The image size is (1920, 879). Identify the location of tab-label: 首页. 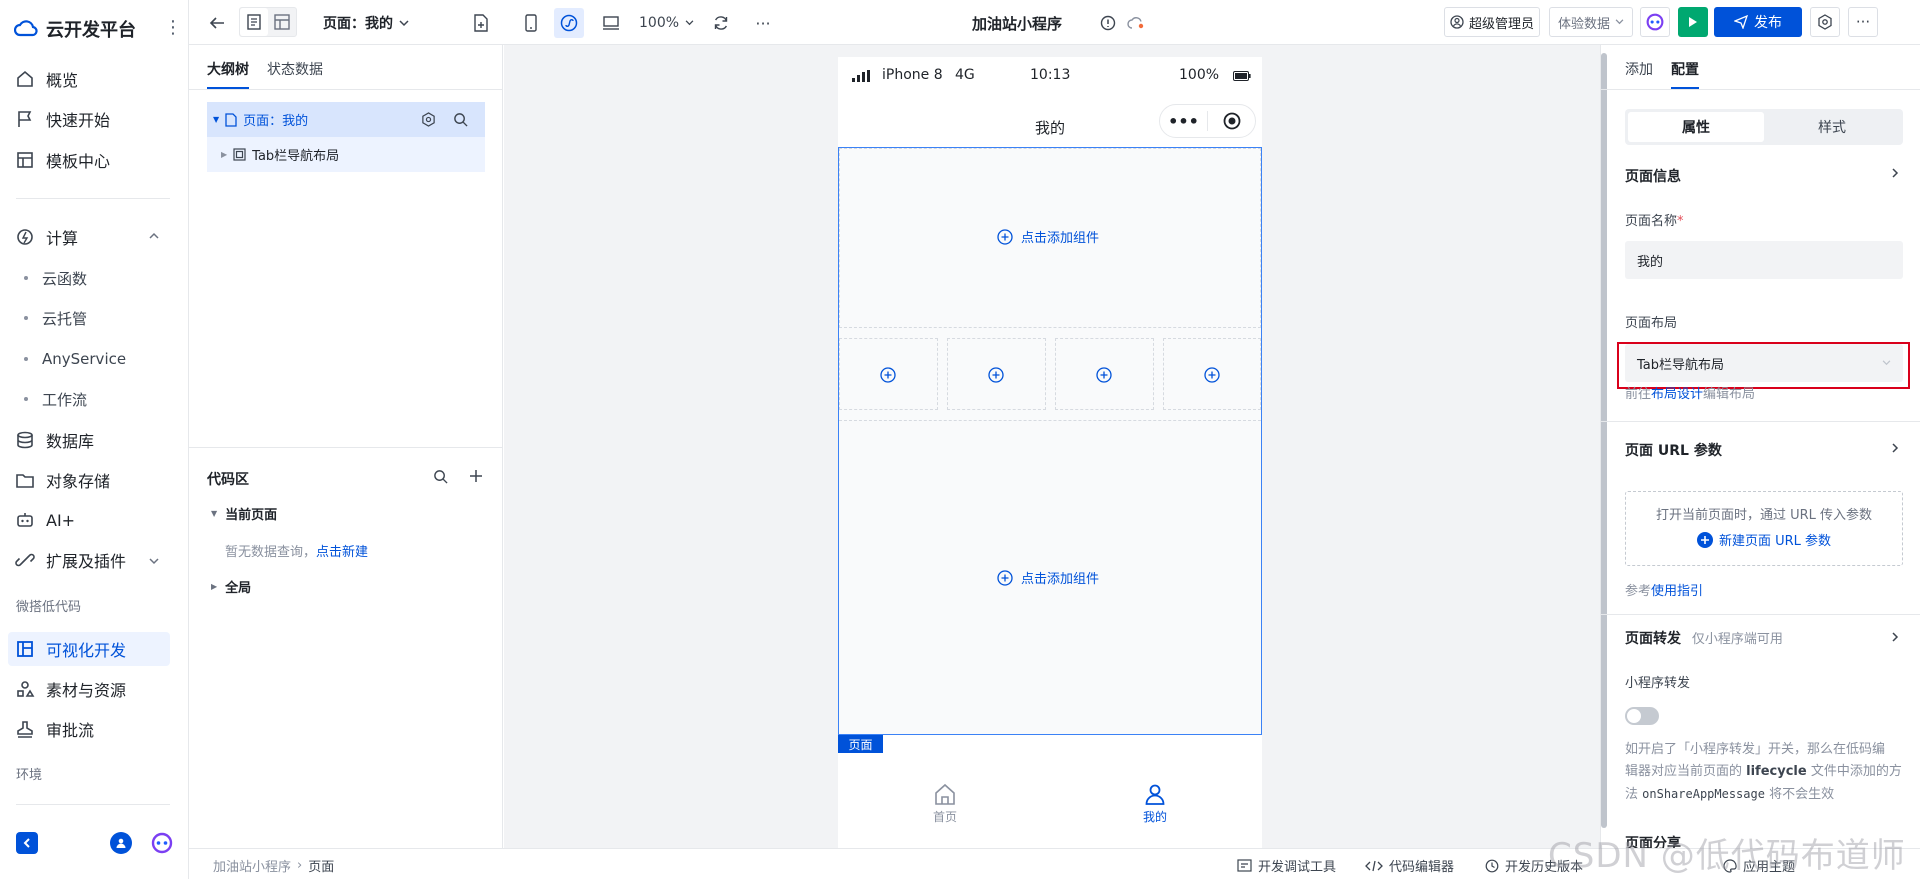
(944, 817).